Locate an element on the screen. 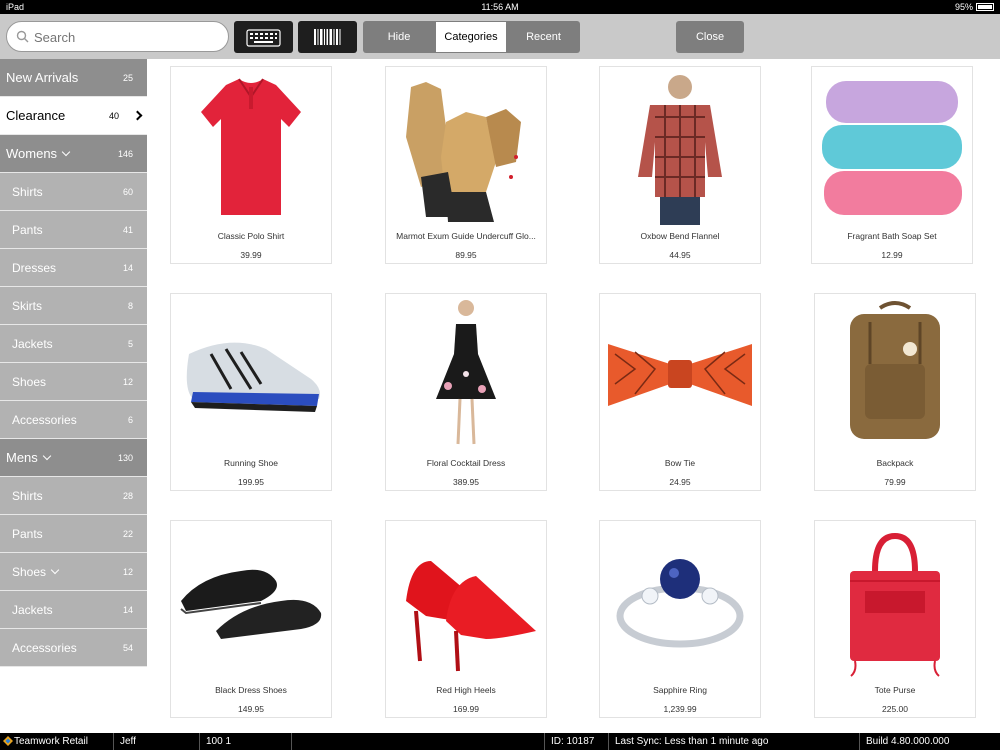  product-price: 24.95 is located at coordinates (680, 482).